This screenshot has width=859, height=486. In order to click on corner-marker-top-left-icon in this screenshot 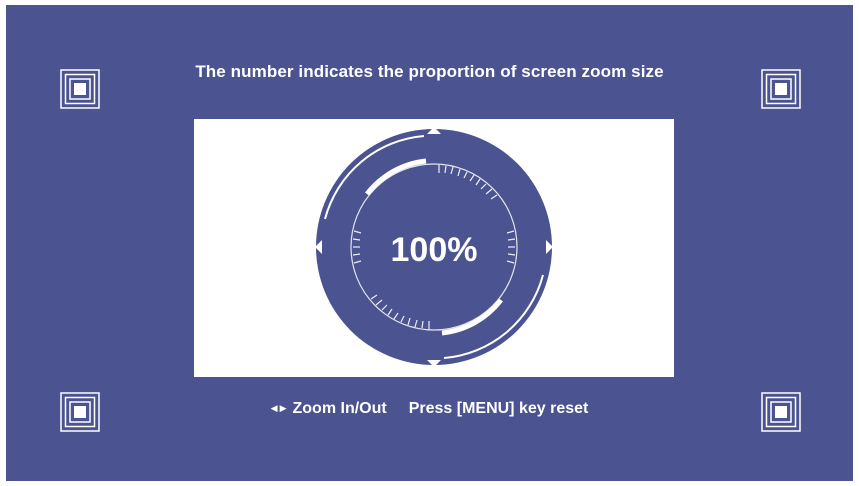, I will do `click(80, 89)`.